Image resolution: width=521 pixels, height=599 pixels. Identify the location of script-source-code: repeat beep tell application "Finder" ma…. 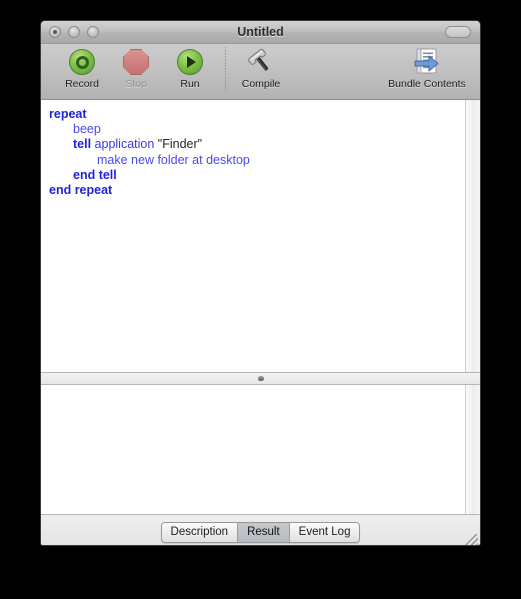
(260, 149).